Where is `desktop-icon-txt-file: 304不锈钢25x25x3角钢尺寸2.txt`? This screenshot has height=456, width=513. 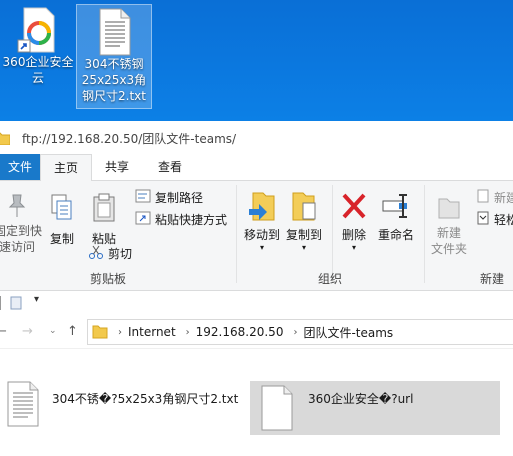 desktop-icon-txt-file: 304不锈钢25x25x3角钢尺寸2.txt is located at coordinates (114, 56).